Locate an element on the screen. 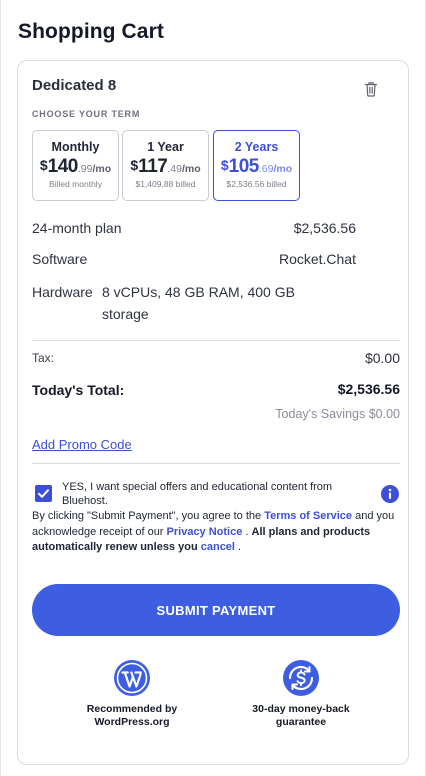  price-cents: .99 is located at coordinates (85, 169).